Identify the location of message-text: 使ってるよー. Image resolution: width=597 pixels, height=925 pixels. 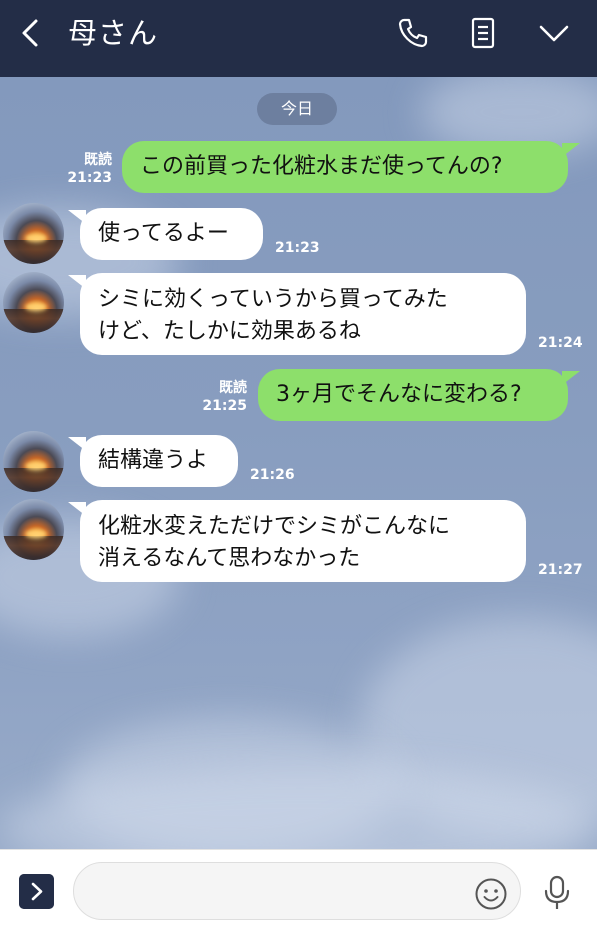
(163, 233).